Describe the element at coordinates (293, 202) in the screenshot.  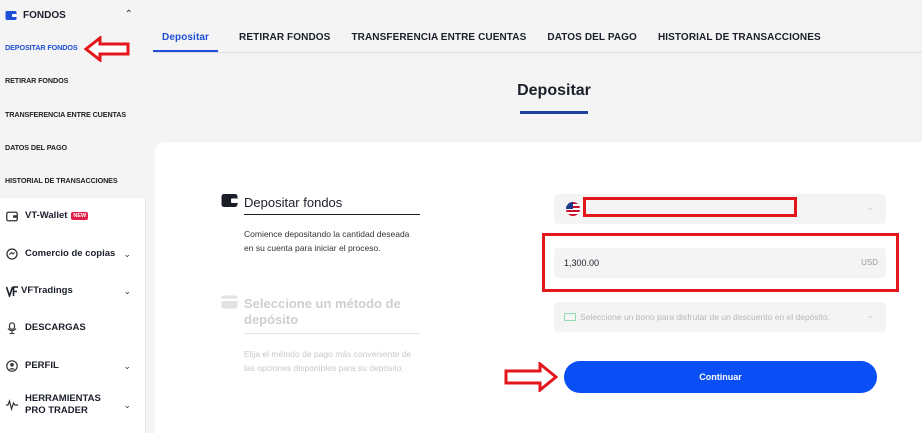
I see `step1-title: Depositar fondos` at that location.